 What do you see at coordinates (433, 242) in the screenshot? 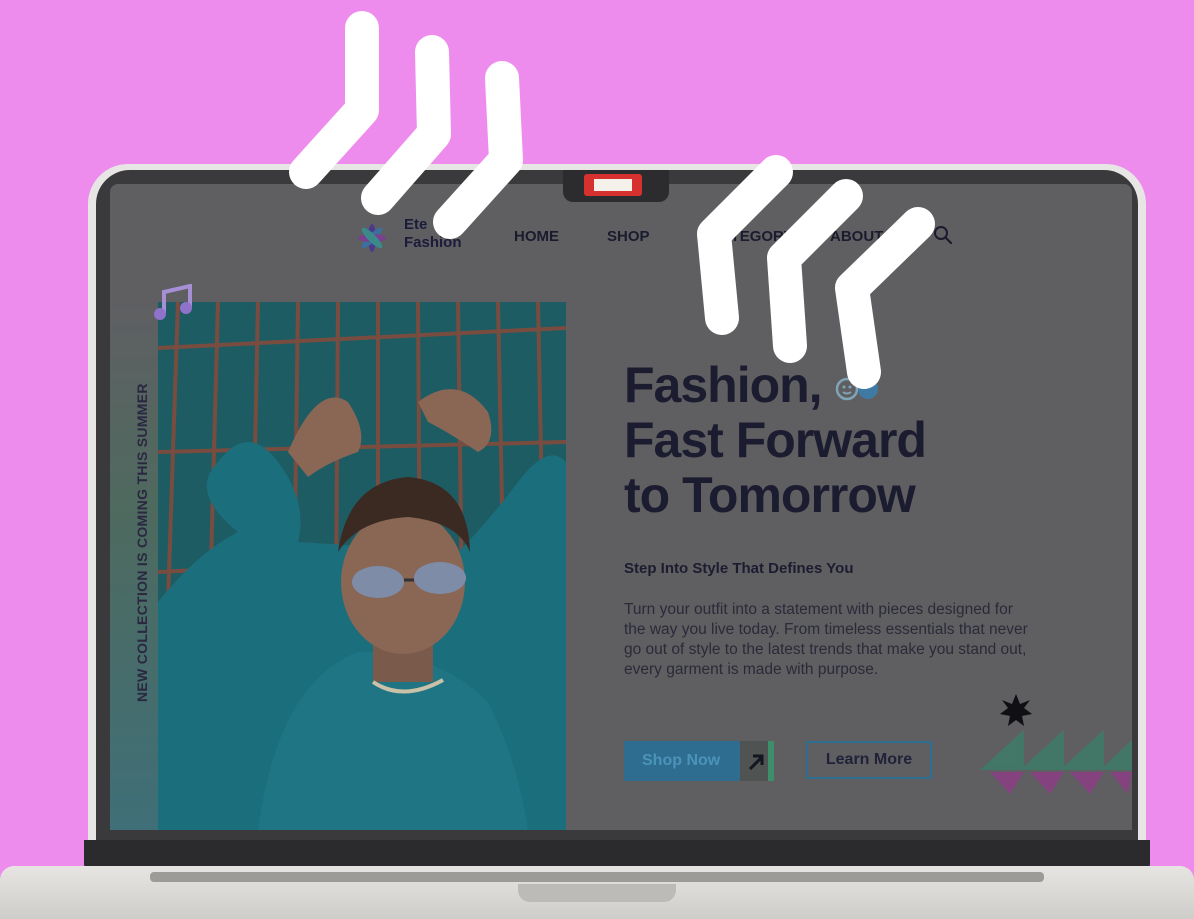
I see `brand-name-line2: Fashion` at bounding box center [433, 242].